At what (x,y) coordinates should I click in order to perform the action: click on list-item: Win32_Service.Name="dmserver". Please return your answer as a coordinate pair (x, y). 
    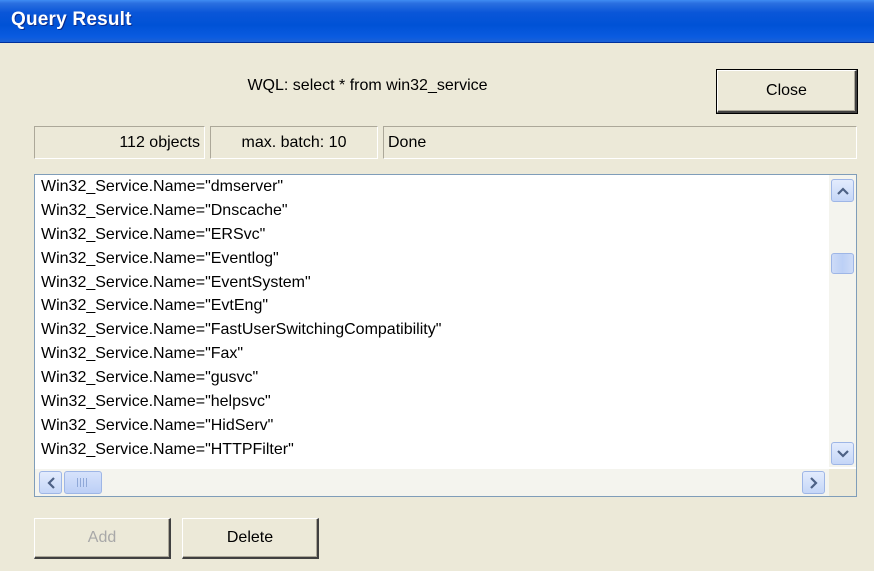
    Looking at the image, I should click on (241, 187).